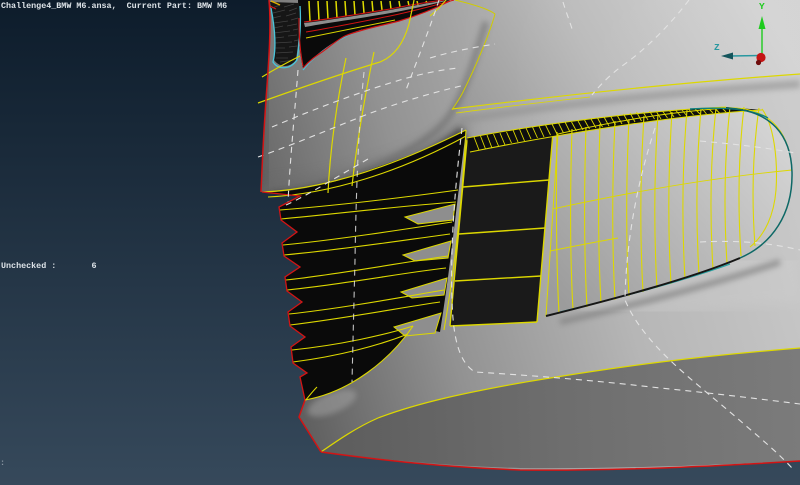 This screenshot has height=485, width=800. What do you see at coordinates (49, 266) in the screenshot?
I see `svg-text: Unchecked : 6` at bounding box center [49, 266].